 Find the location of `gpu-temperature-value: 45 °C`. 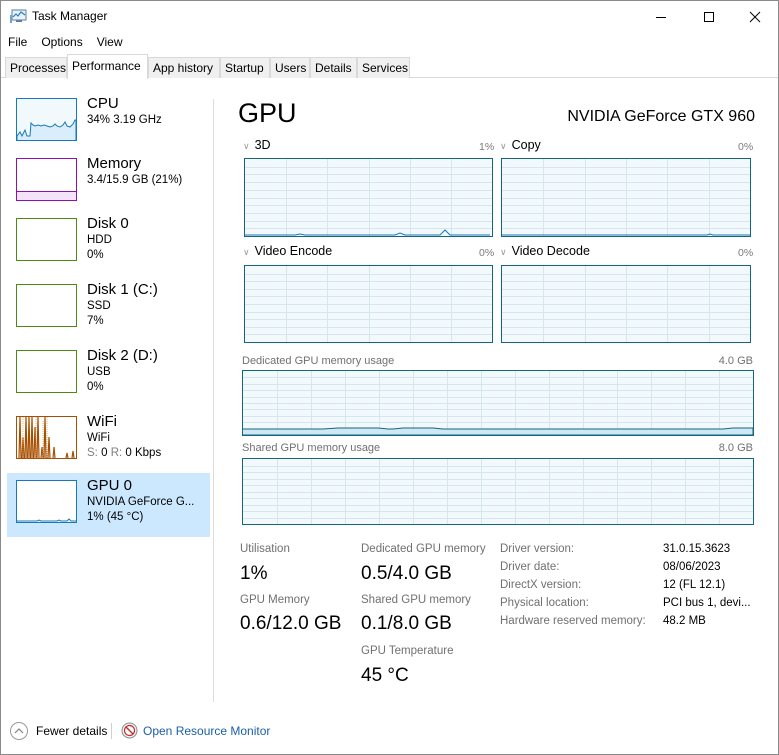

gpu-temperature-value: 45 °C is located at coordinates (385, 675).